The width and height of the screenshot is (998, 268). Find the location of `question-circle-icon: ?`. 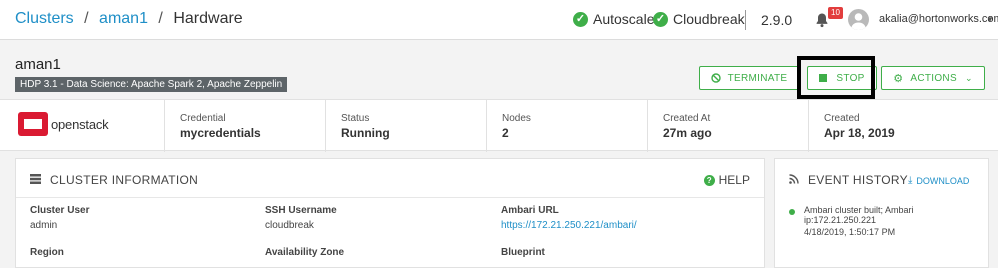

question-circle-icon: ? is located at coordinates (709, 180).